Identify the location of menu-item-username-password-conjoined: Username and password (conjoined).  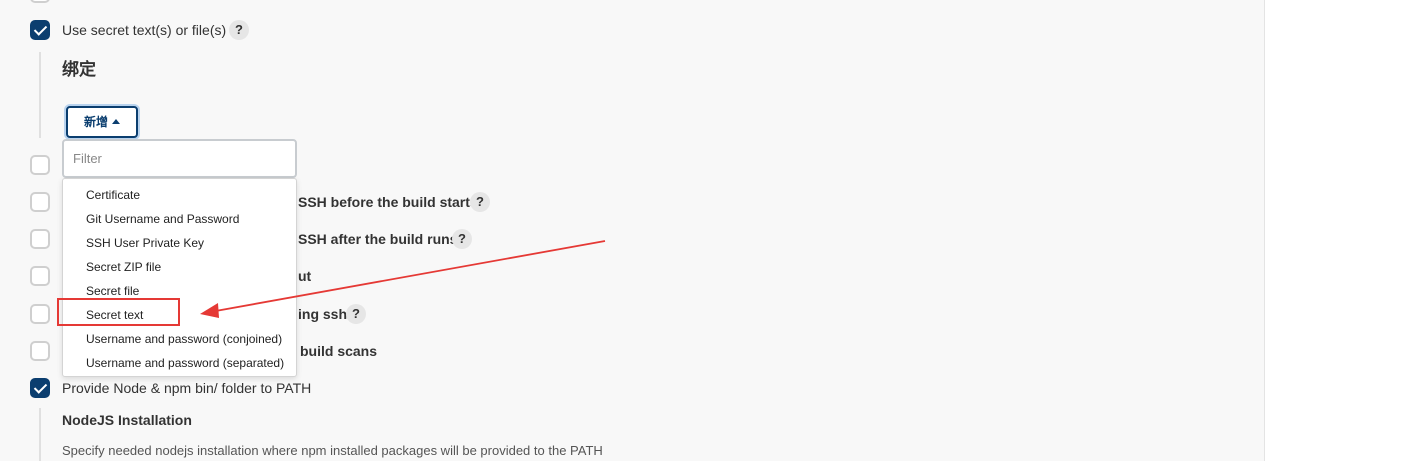
(184, 339).